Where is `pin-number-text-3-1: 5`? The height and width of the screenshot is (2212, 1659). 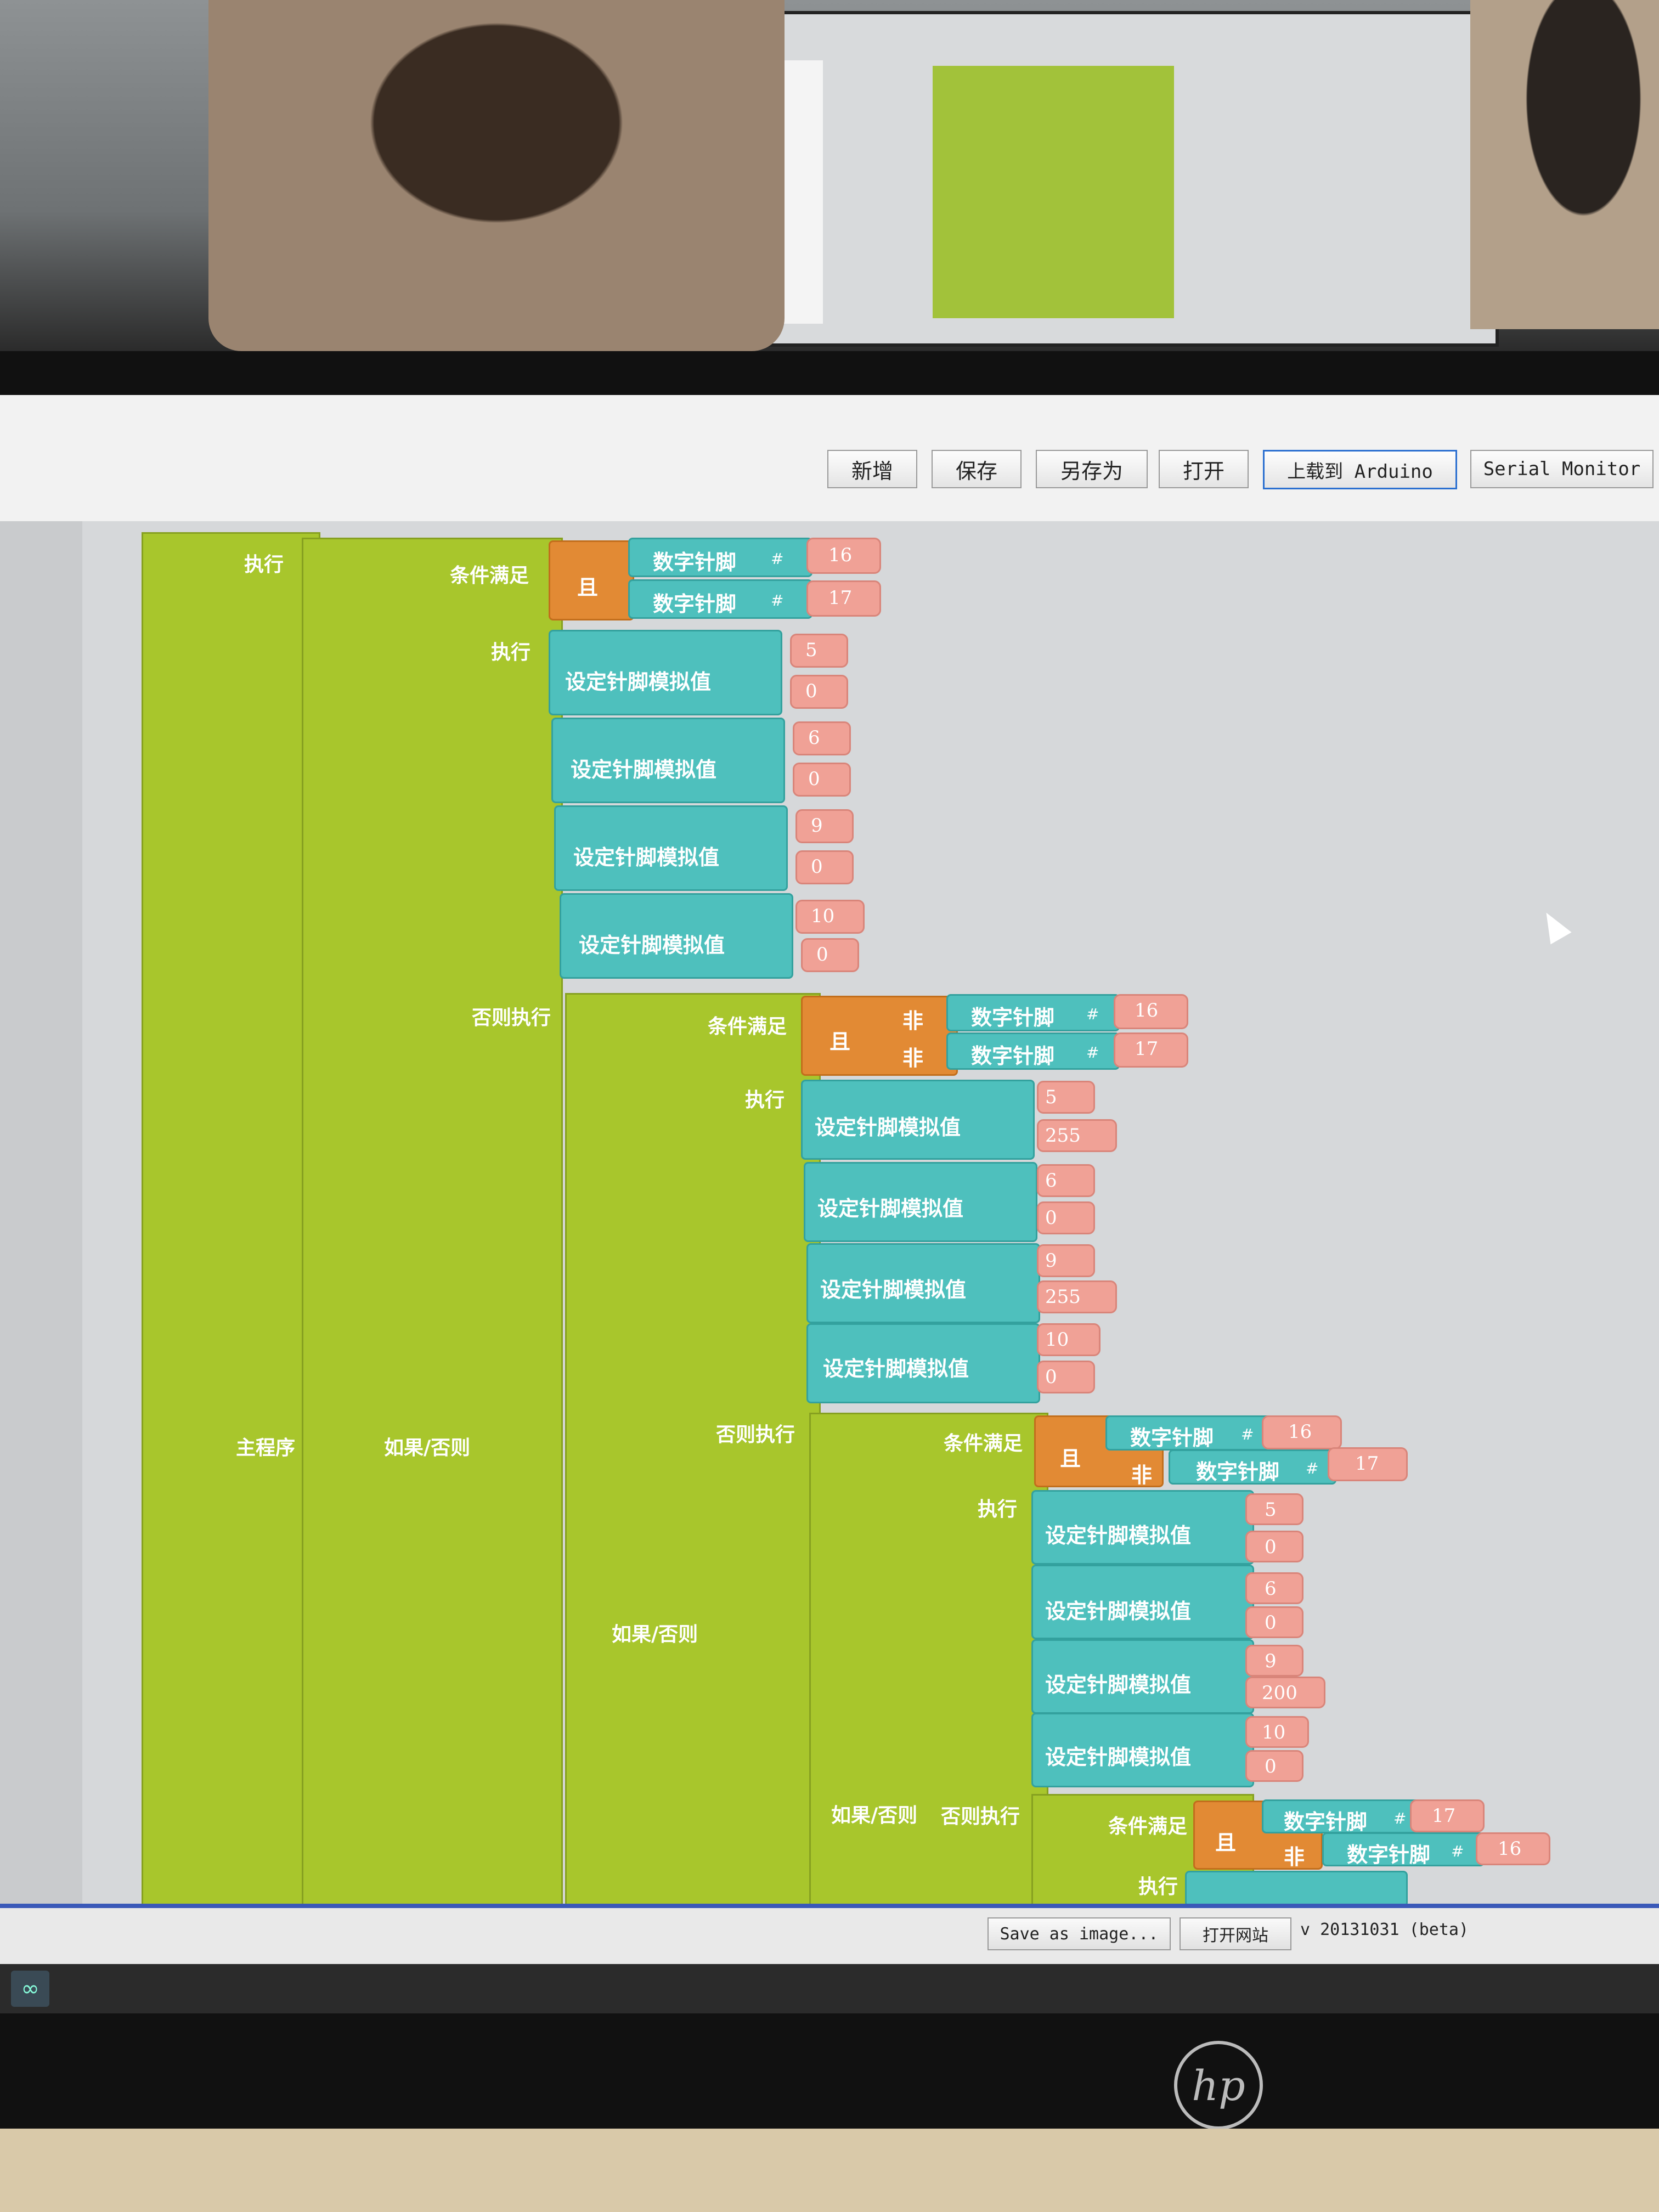 pin-number-text-3-1: 5 is located at coordinates (1271, 1510).